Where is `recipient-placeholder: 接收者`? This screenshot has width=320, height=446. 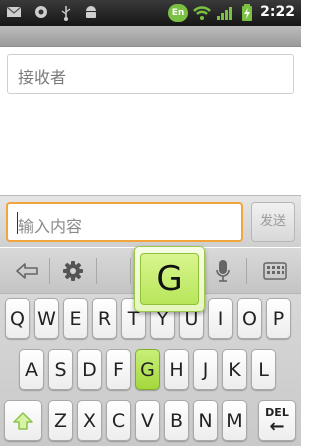 recipient-placeholder: 接收者 is located at coordinates (42, 77).